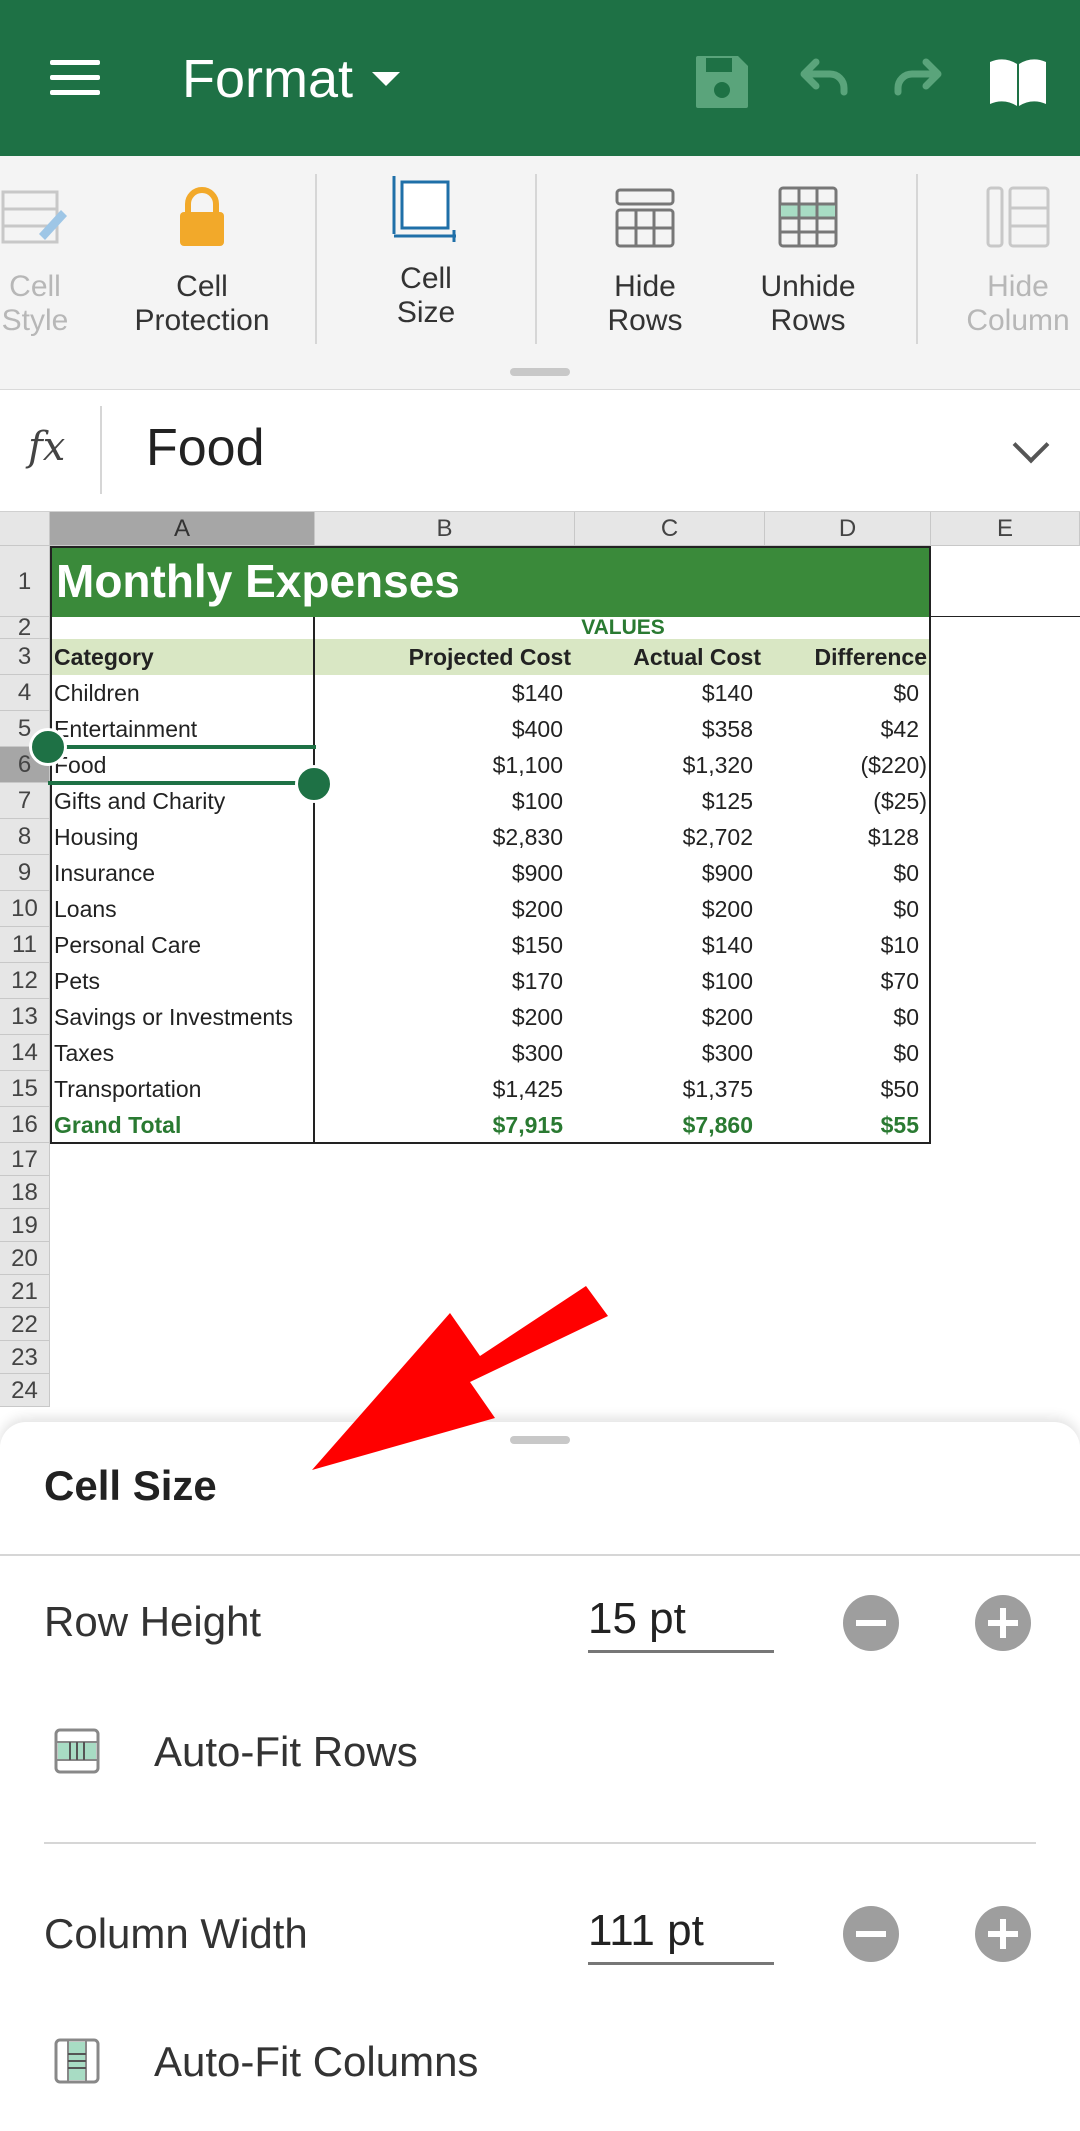 This screenshot has width=1080, height=2131. What do you see at coordinates (439, 945) in the screenshot?
I see `projected-cell: $150` at bounding box center [439, 945].